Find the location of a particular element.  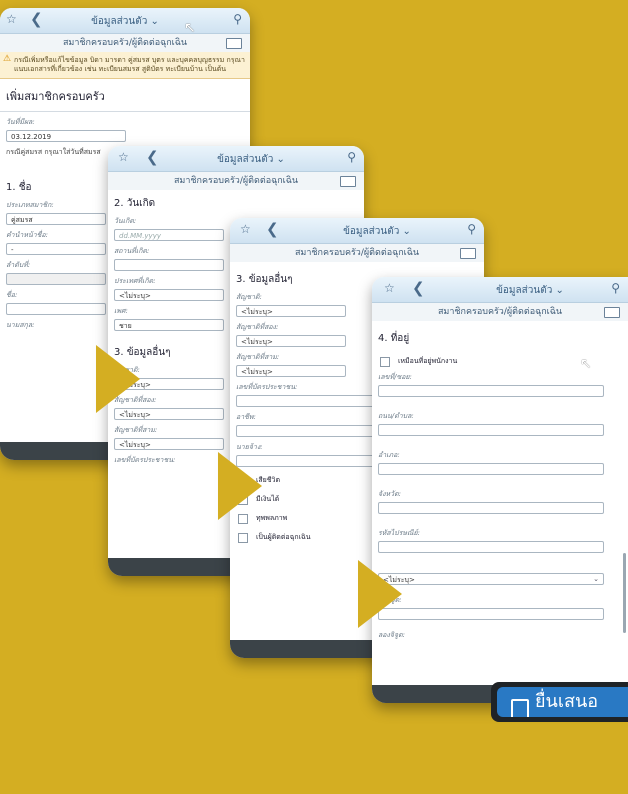

district-label: อำเภอ: is located at coordinates (389, 455).